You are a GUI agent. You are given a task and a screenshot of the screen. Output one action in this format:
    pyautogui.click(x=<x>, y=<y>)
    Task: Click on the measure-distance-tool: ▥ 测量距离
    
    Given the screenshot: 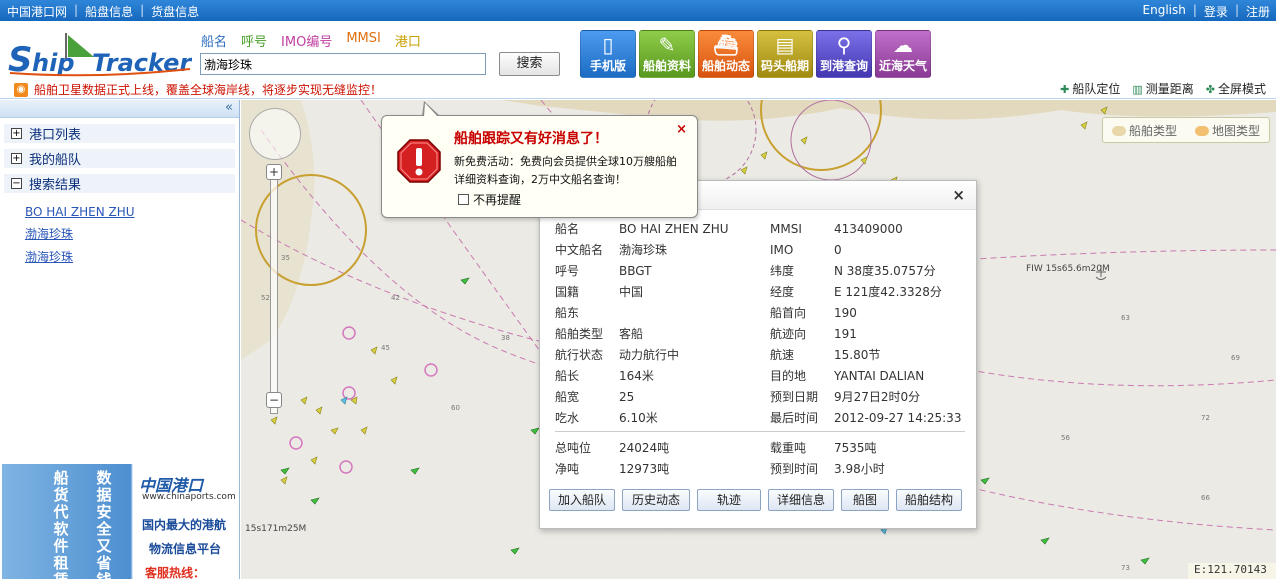 What is the action you would take?
    pyautogui.click(x=1162, y=88)
    